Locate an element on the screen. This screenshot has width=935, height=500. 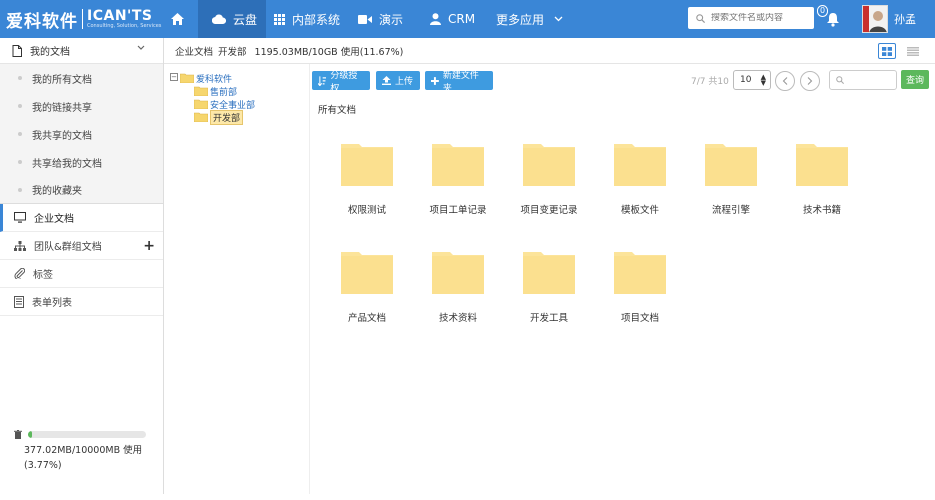
folder-item: 项目文档 is located at coordinates (640, 295).